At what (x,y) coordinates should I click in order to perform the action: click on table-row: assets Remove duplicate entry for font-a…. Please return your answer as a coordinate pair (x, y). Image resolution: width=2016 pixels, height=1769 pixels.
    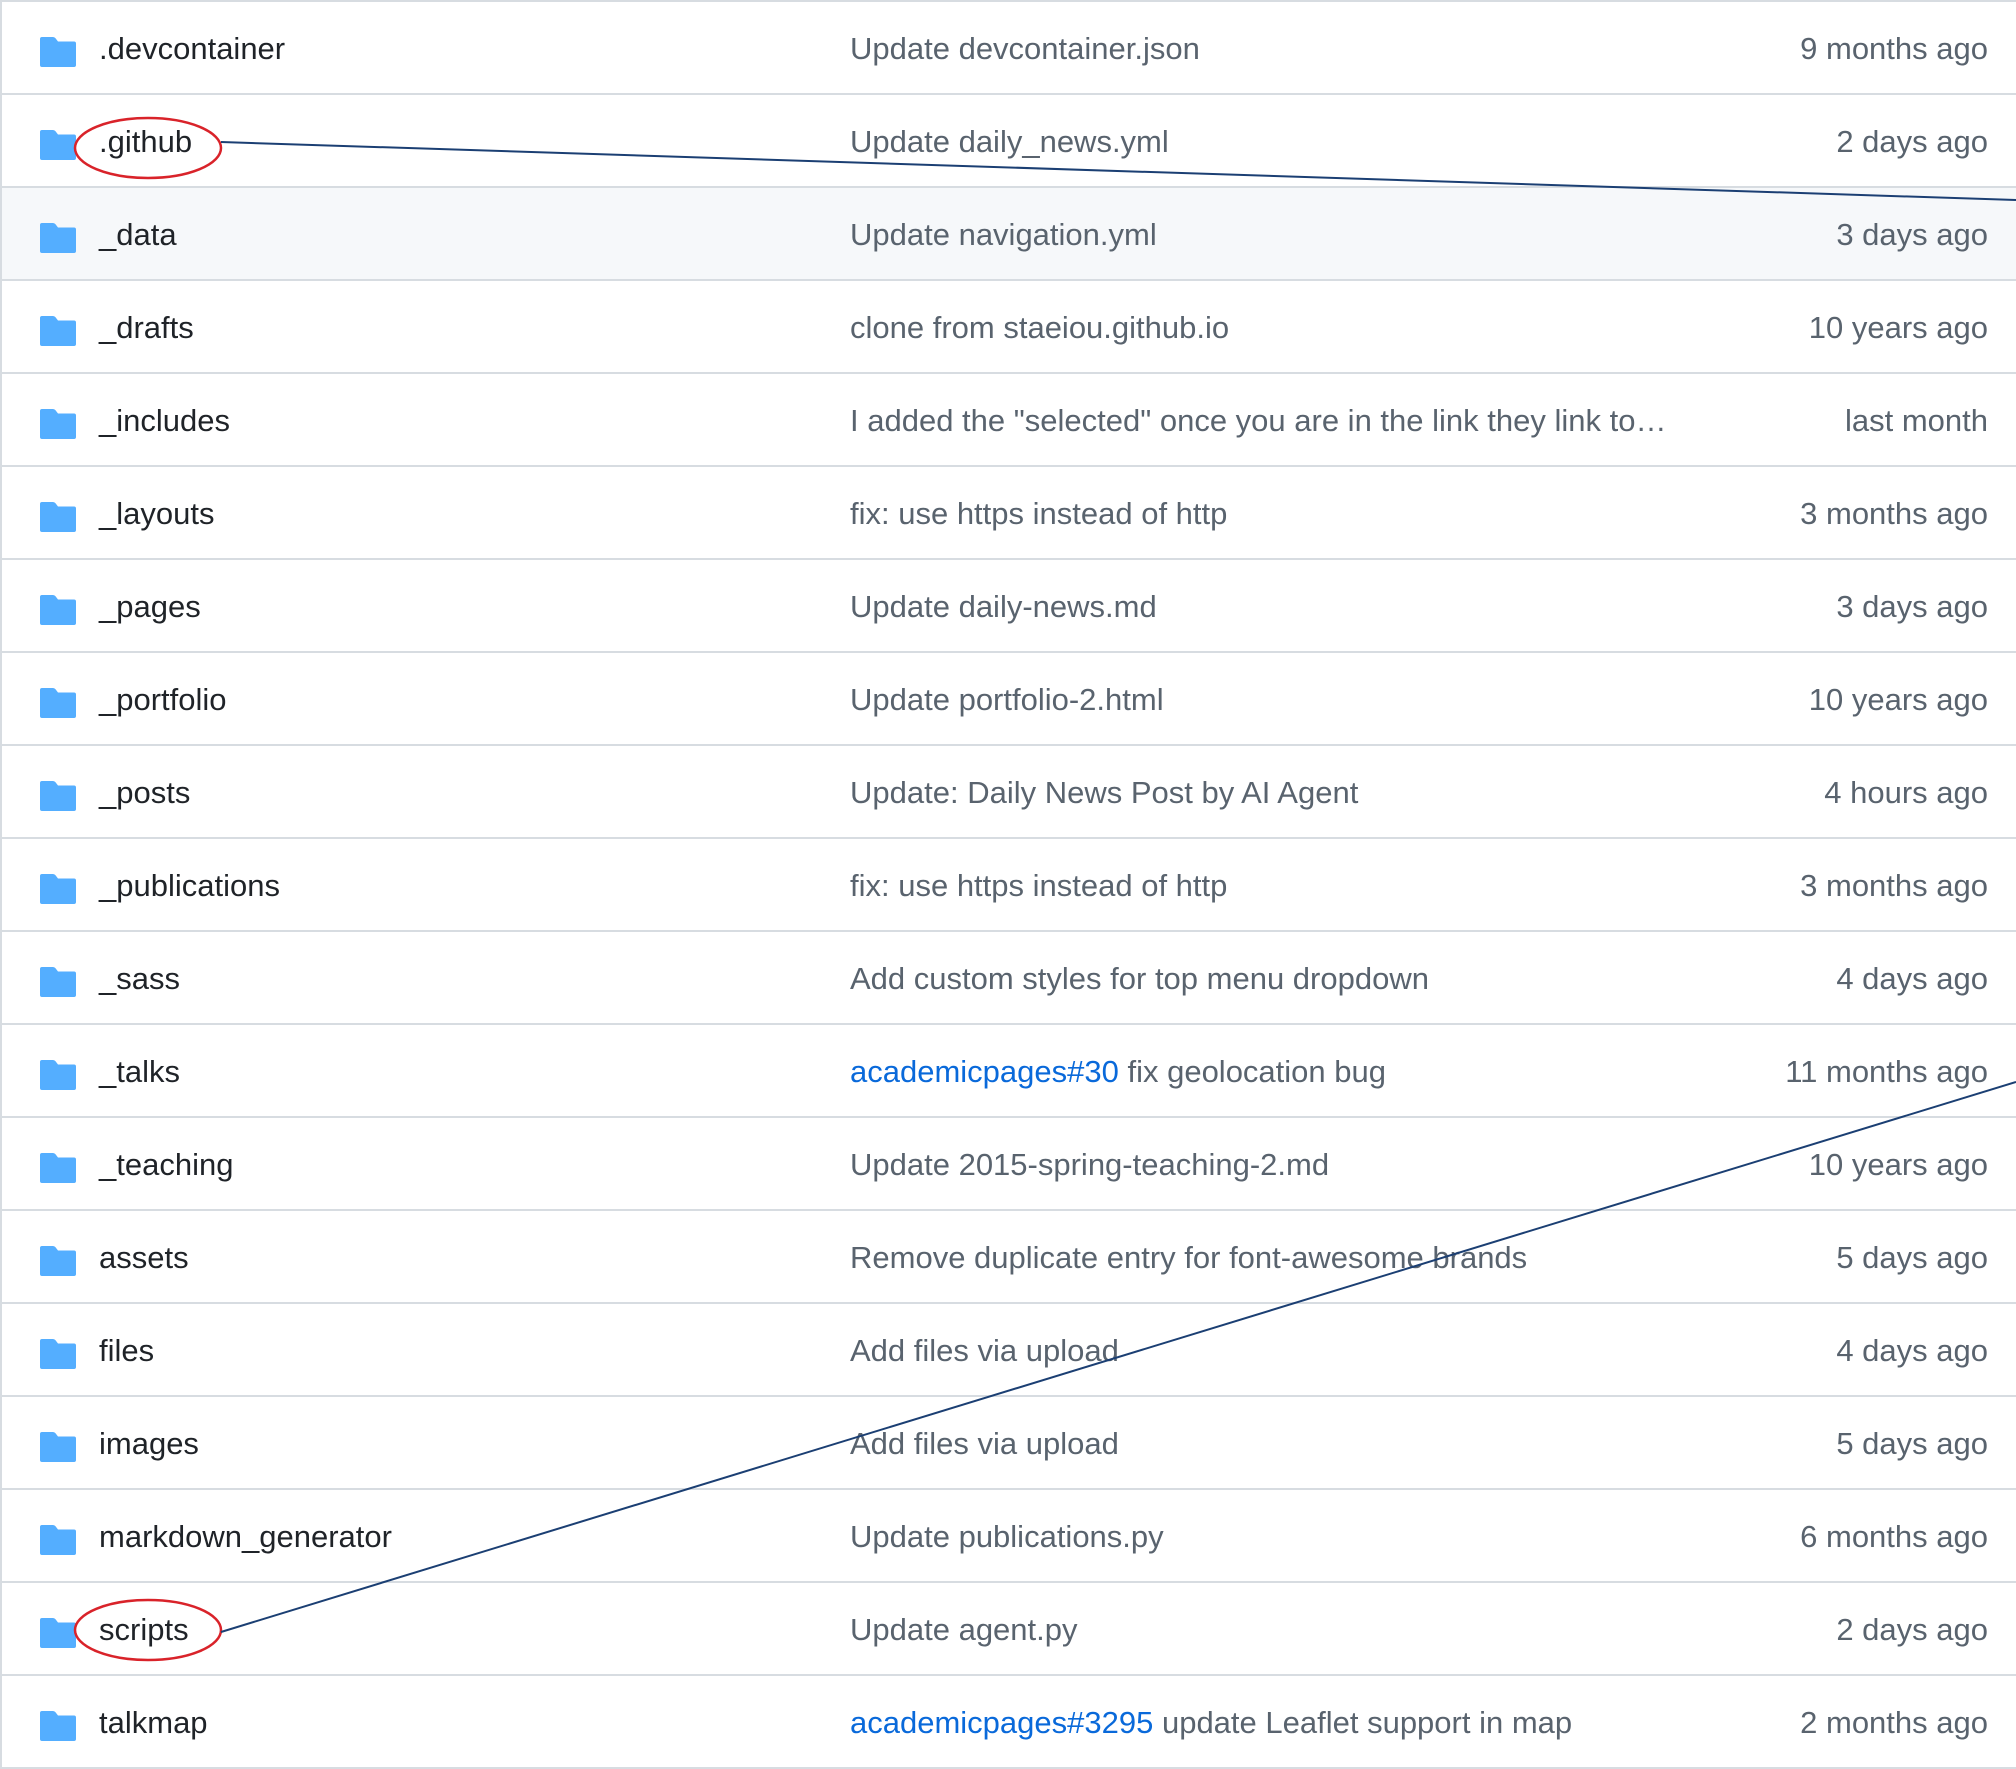
    Looking at the image, I should click on (1009, 1257).